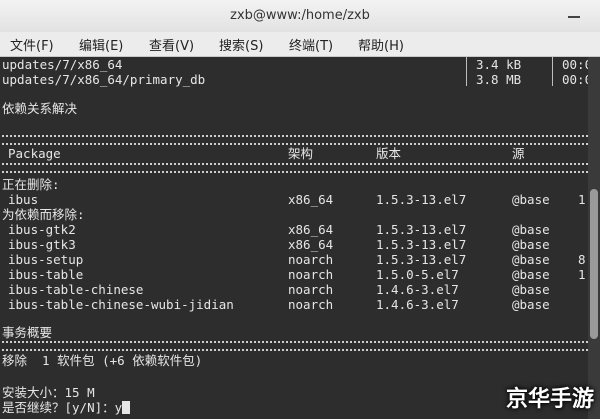 This screenshot has width=600, height=419. Describe the element at coordinates (101, 44) in the screenshot. I see `menu-edit: 编辑(E)` at that location.